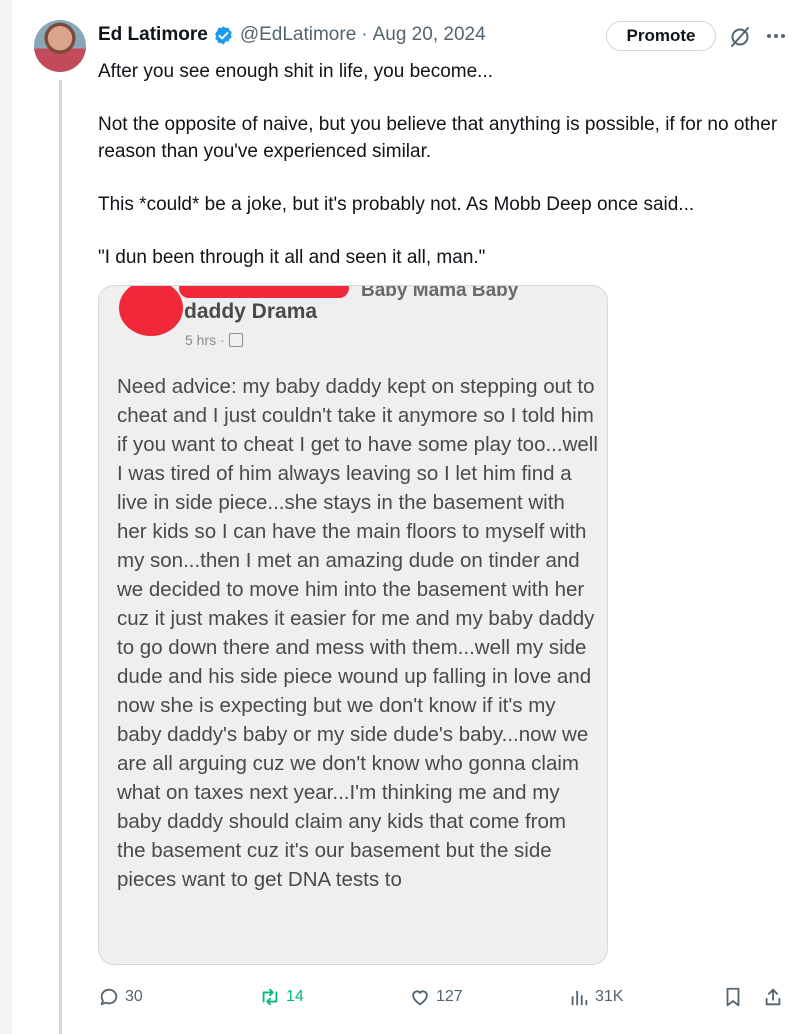 The image size is (808, 1034). I want to click on reply-count: 30, so click(134, 996).